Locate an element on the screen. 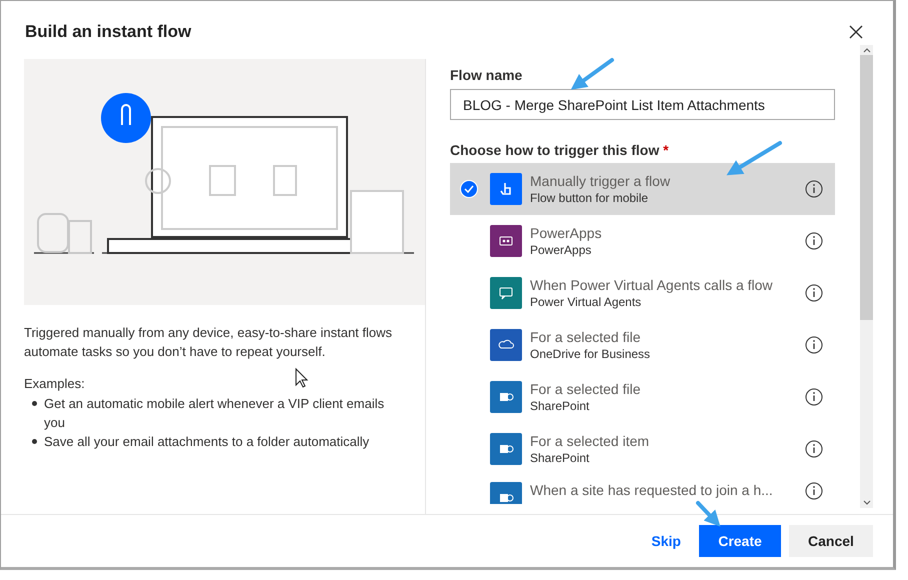  trigger-option: For a selected file OneDrive for Business is located at coordinates (642, 345).